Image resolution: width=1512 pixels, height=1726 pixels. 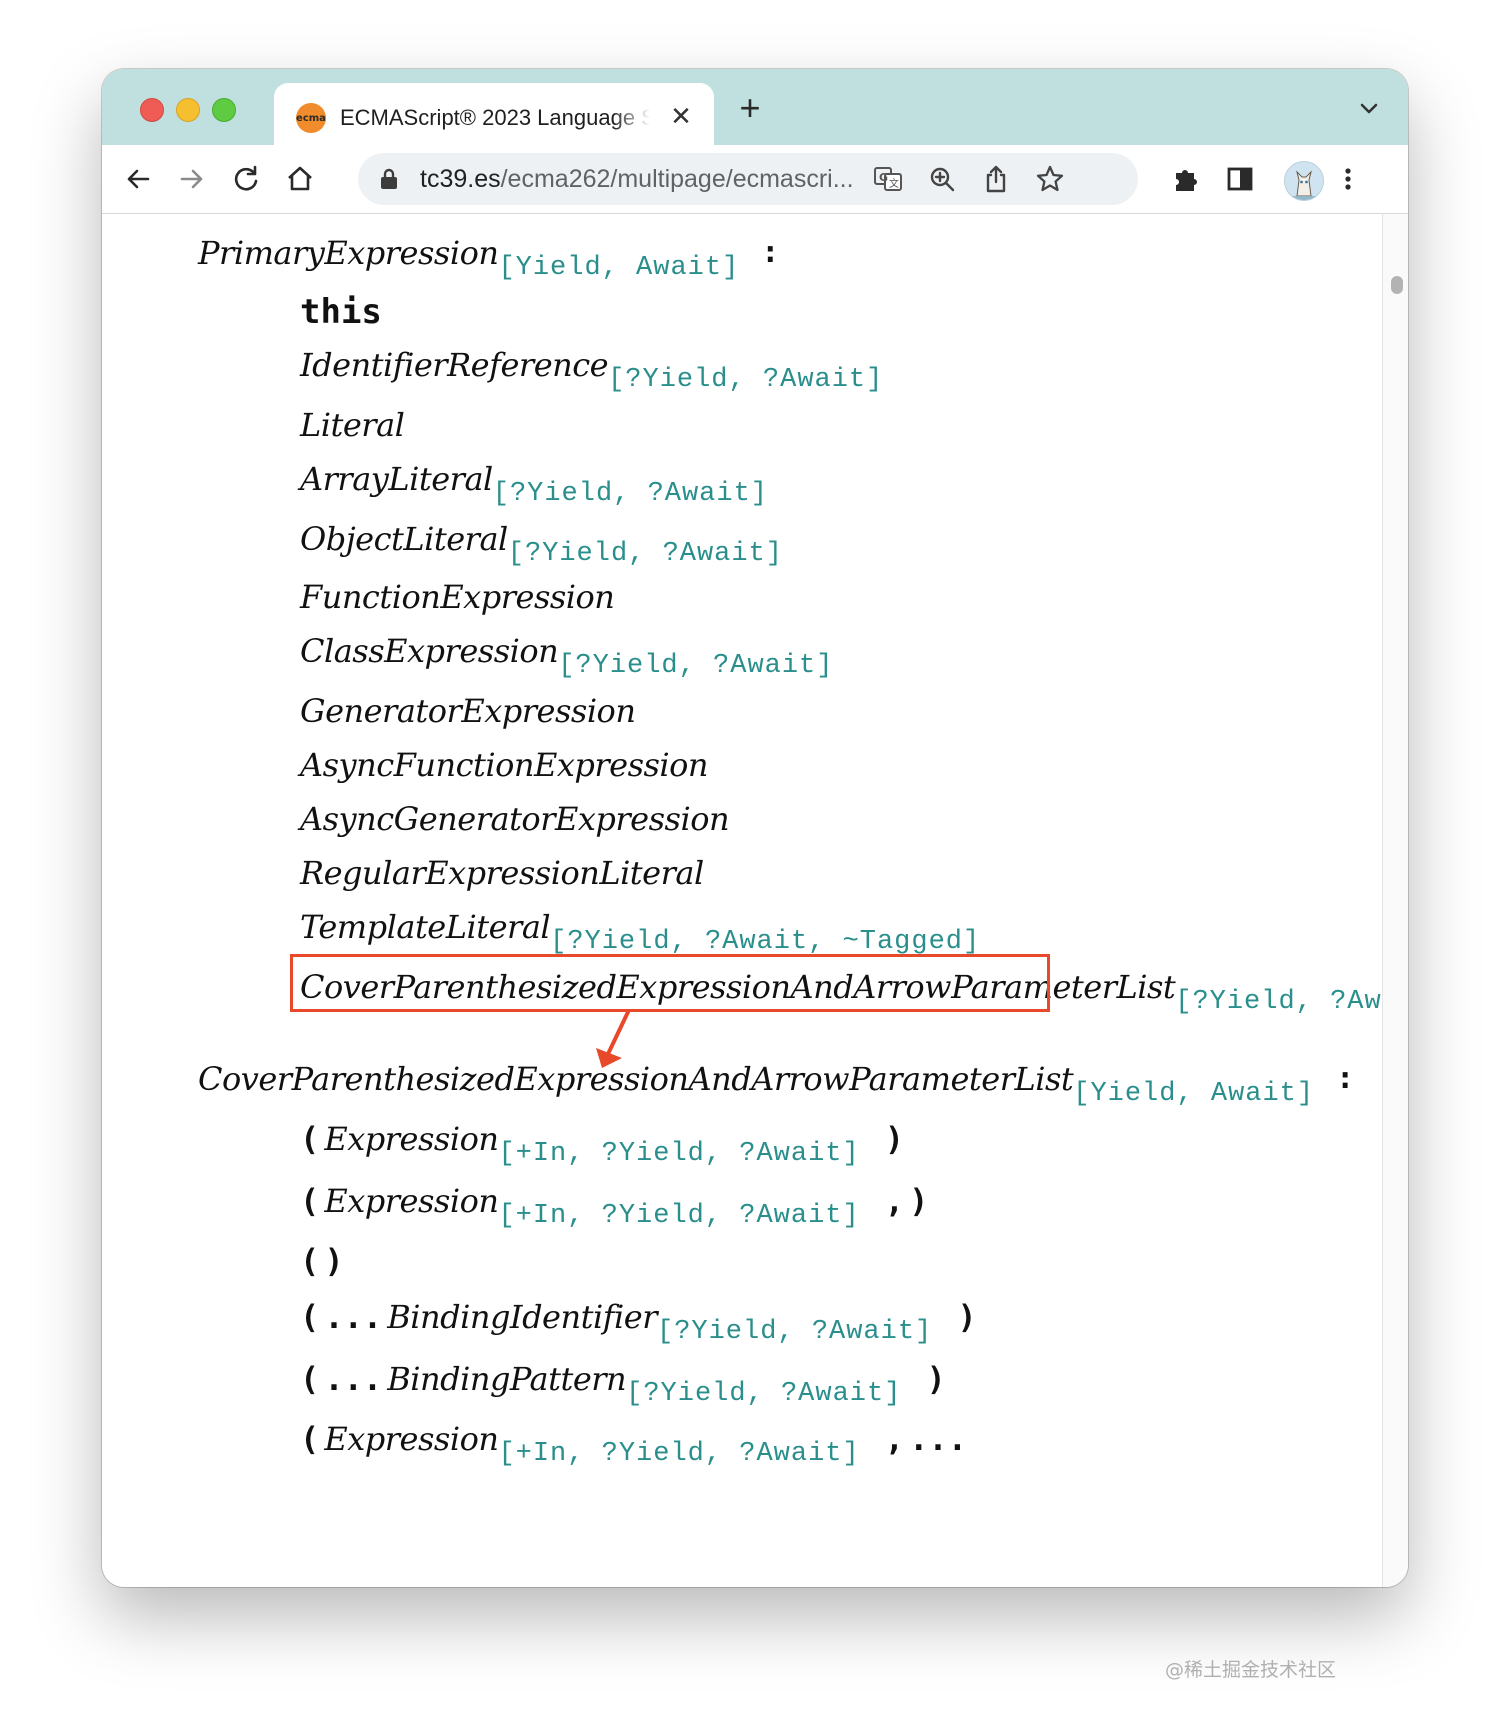 What do you see at coordinates (454, 365) in the screenshot?
I see `nonterminal: IdentifierReference` at bounding box center [454, 365].